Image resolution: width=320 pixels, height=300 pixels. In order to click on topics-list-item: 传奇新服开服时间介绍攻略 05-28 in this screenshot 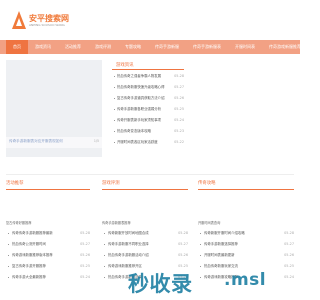, I will do `click(246, 233)`.